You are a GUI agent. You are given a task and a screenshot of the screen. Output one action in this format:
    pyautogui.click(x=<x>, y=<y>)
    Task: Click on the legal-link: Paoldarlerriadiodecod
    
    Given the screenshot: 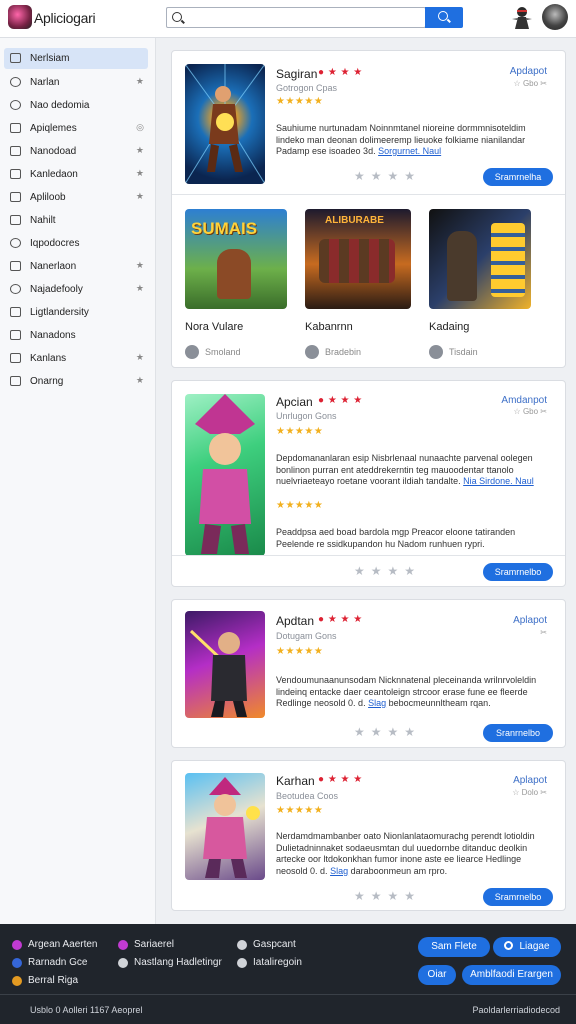 What is the action you would take?
    pyautogui.click(x=516, y=1010)
    